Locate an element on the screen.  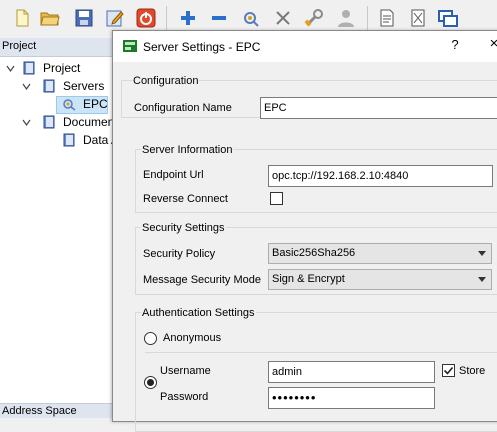
password-input: •••••••• is located at coordinates (351, 398).